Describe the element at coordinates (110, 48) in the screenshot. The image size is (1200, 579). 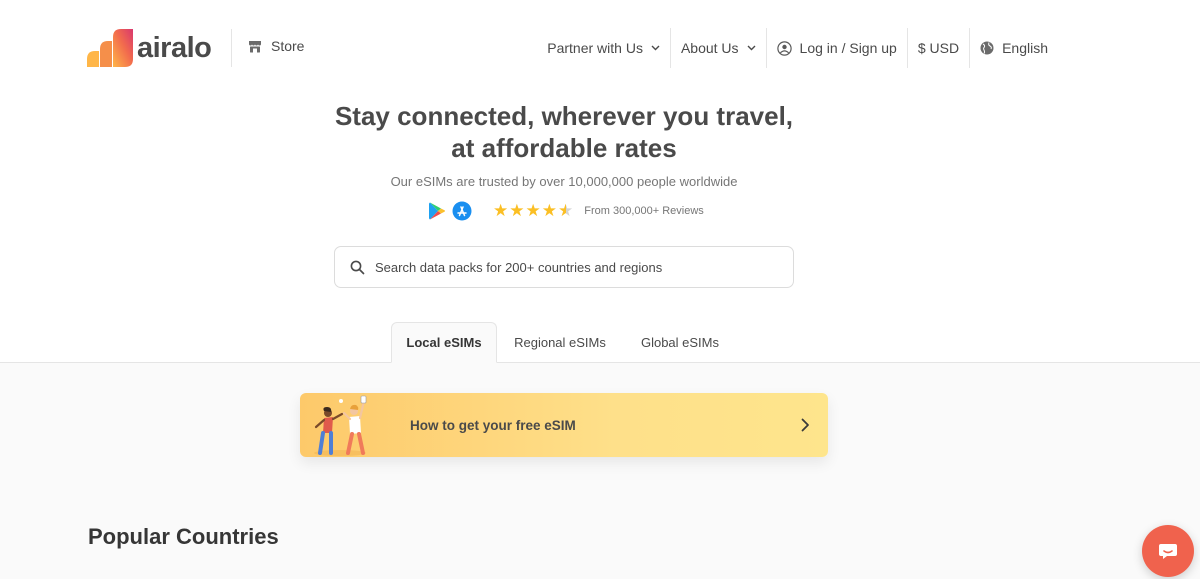
I see `airalo-logo-mark` at that location.